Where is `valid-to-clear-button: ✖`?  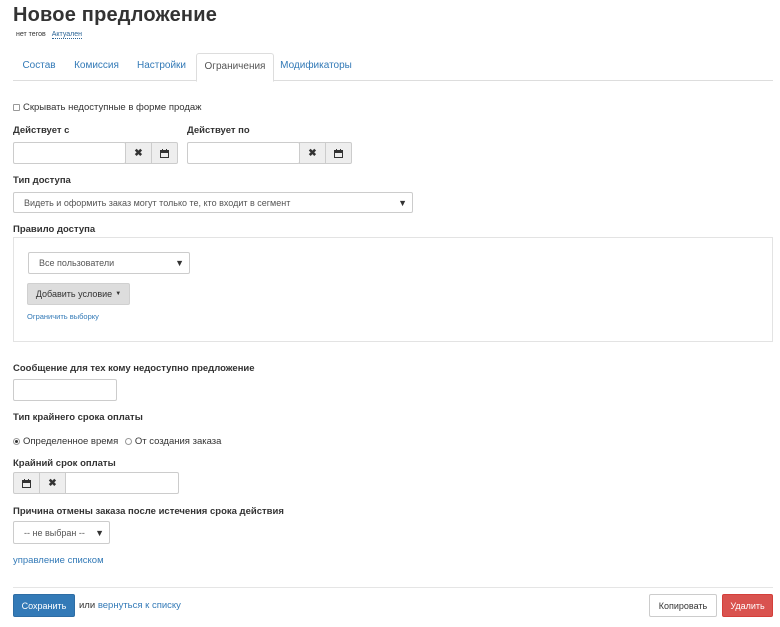 valid-to-clear-button: ✖ is located at coordinates (312, 153).